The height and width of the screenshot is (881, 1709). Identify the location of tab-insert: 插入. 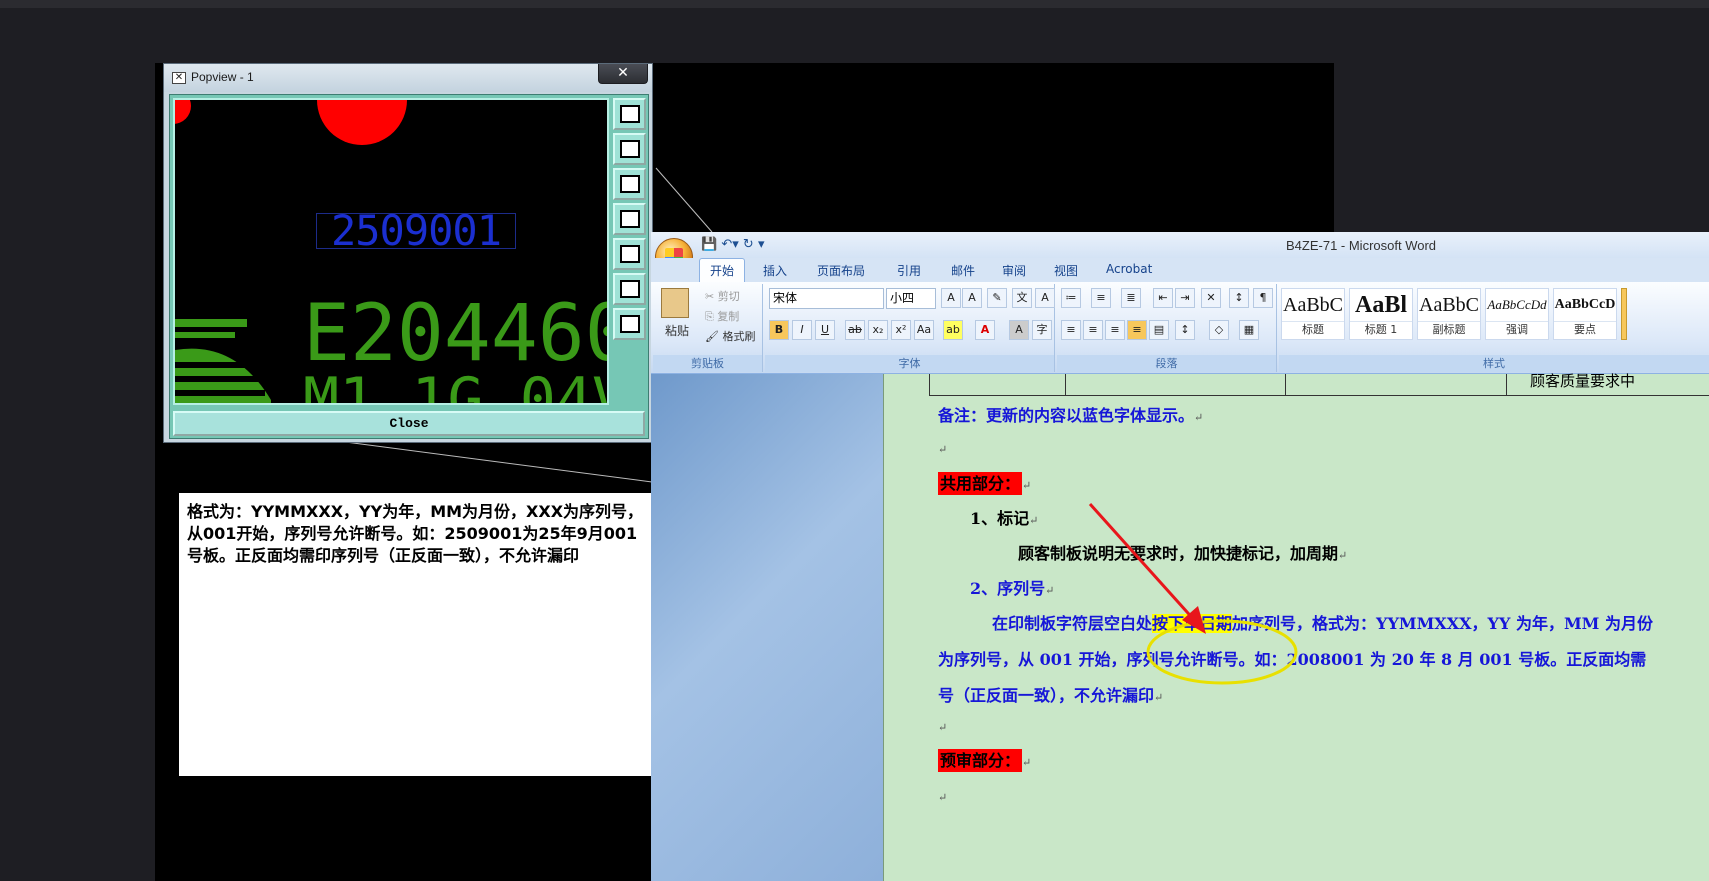
(775, 270).